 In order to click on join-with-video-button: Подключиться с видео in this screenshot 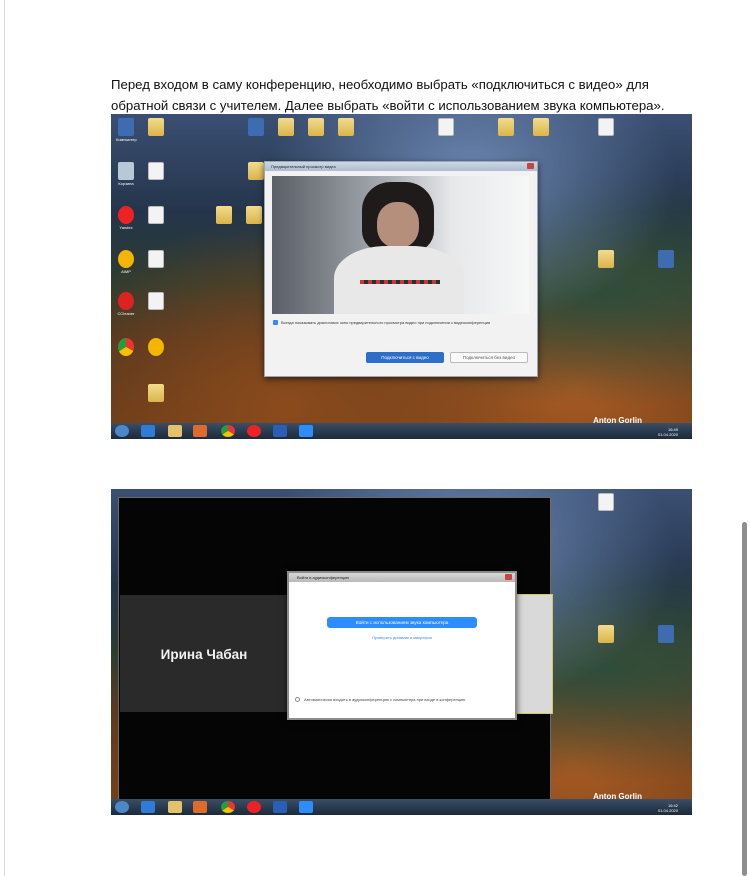, I will do `click(405, 357)`.